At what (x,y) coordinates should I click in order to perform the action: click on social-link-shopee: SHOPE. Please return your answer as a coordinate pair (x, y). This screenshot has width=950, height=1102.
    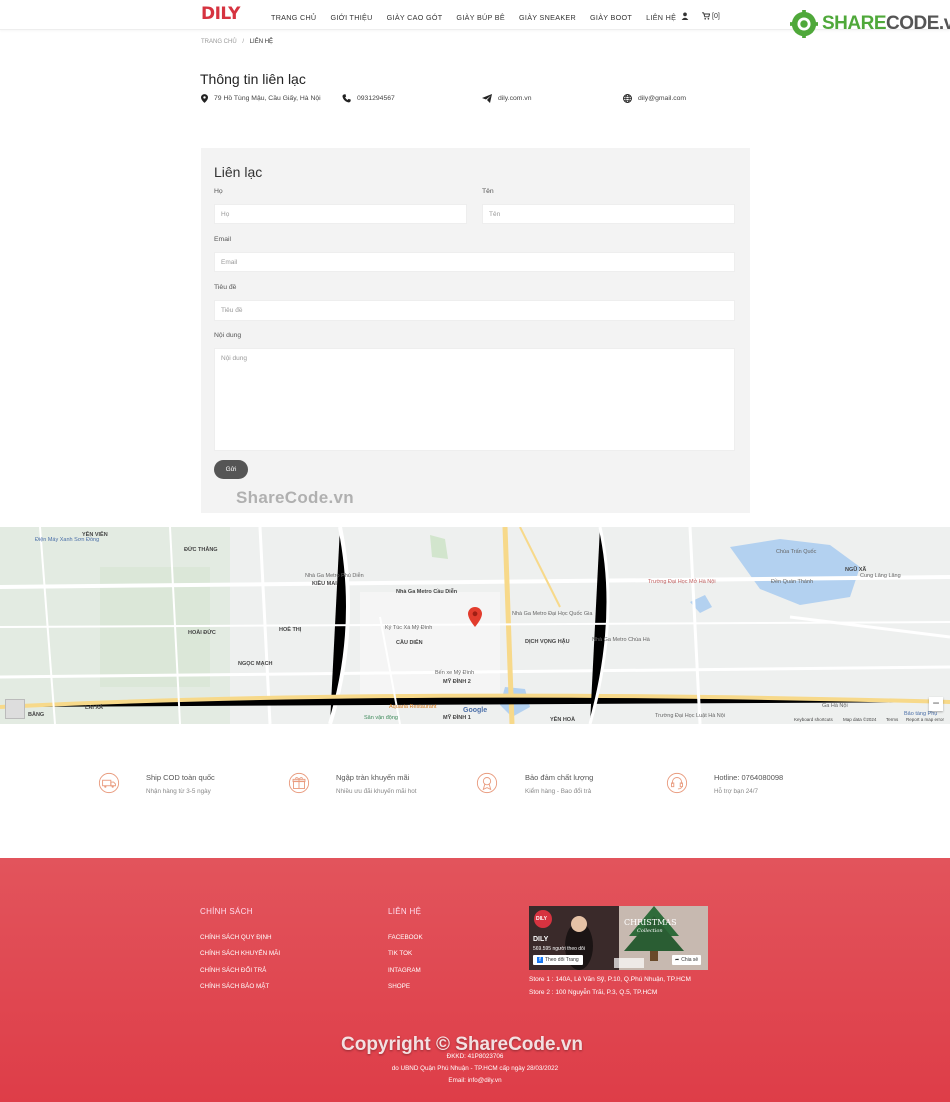
    Looking at the image, I should click on (399, 986).